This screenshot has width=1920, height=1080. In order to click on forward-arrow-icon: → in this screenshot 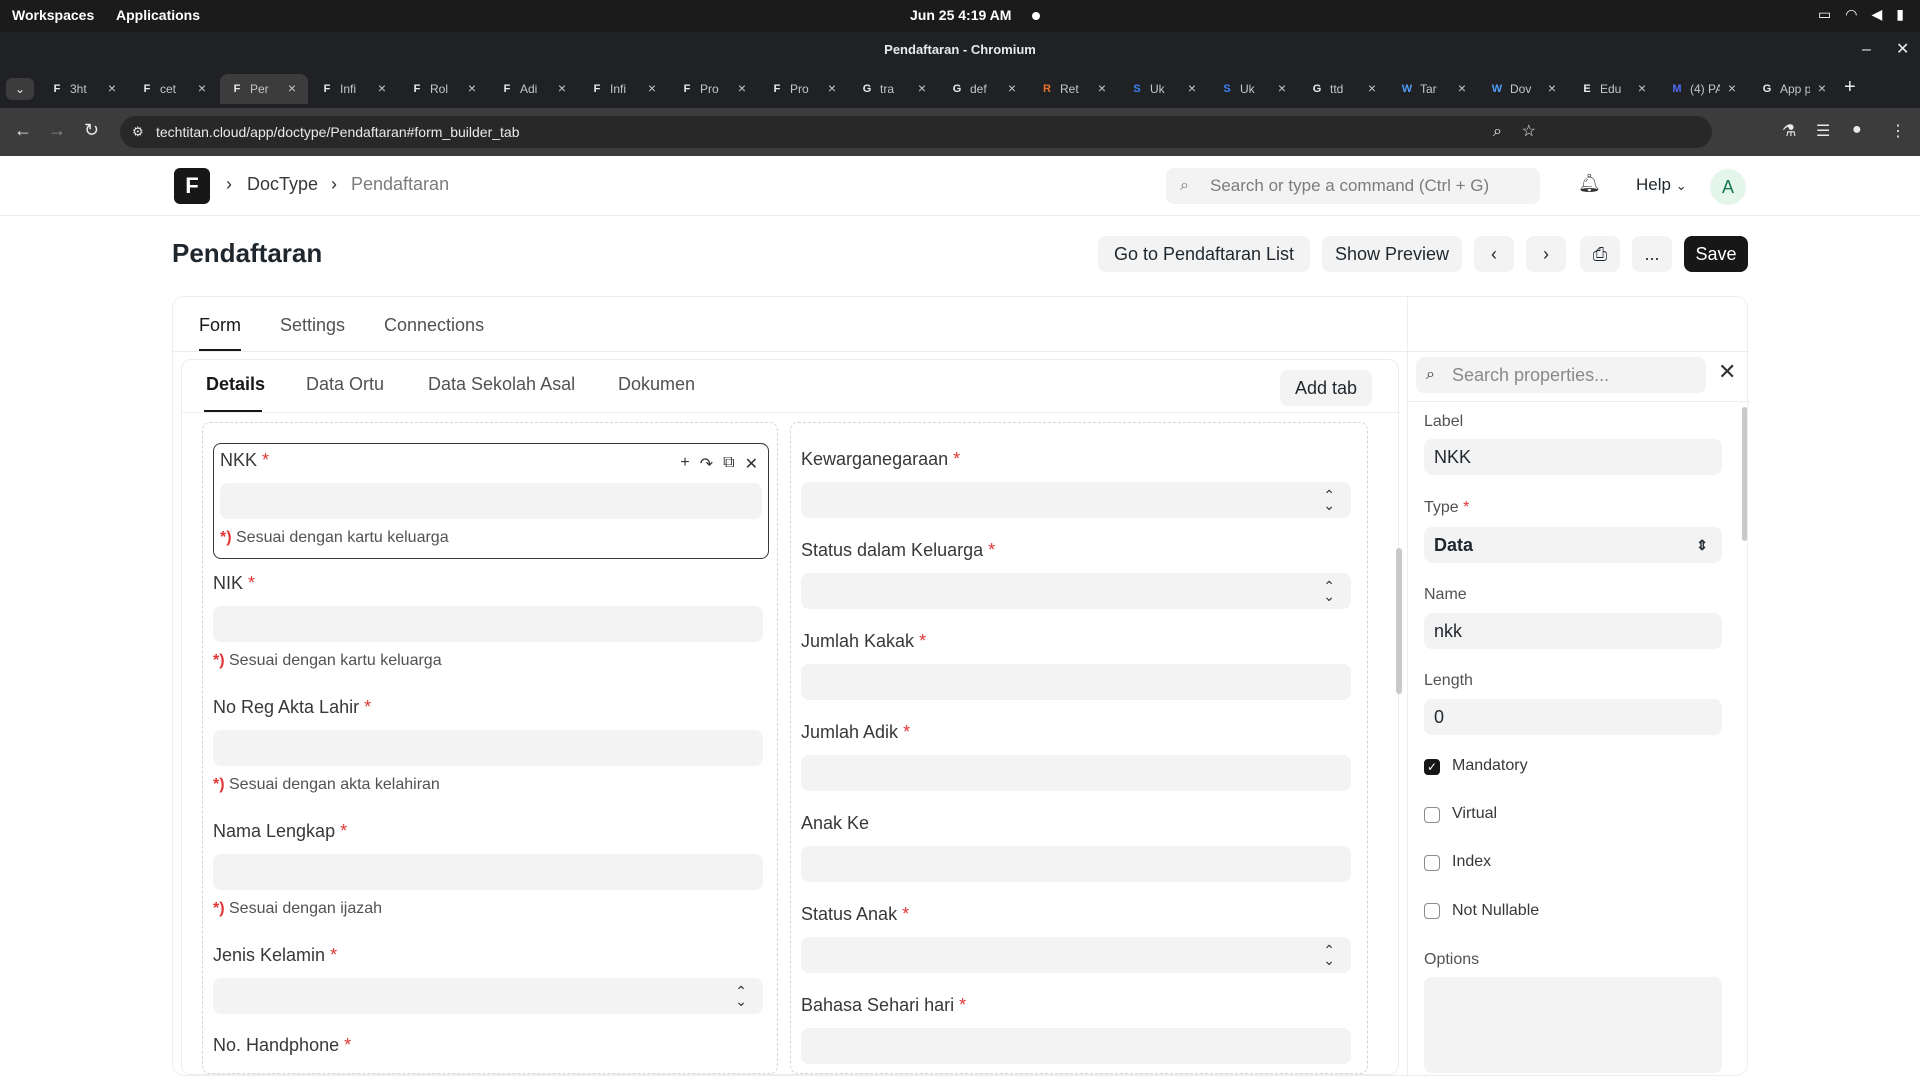, I will do `click(57, 130)`.